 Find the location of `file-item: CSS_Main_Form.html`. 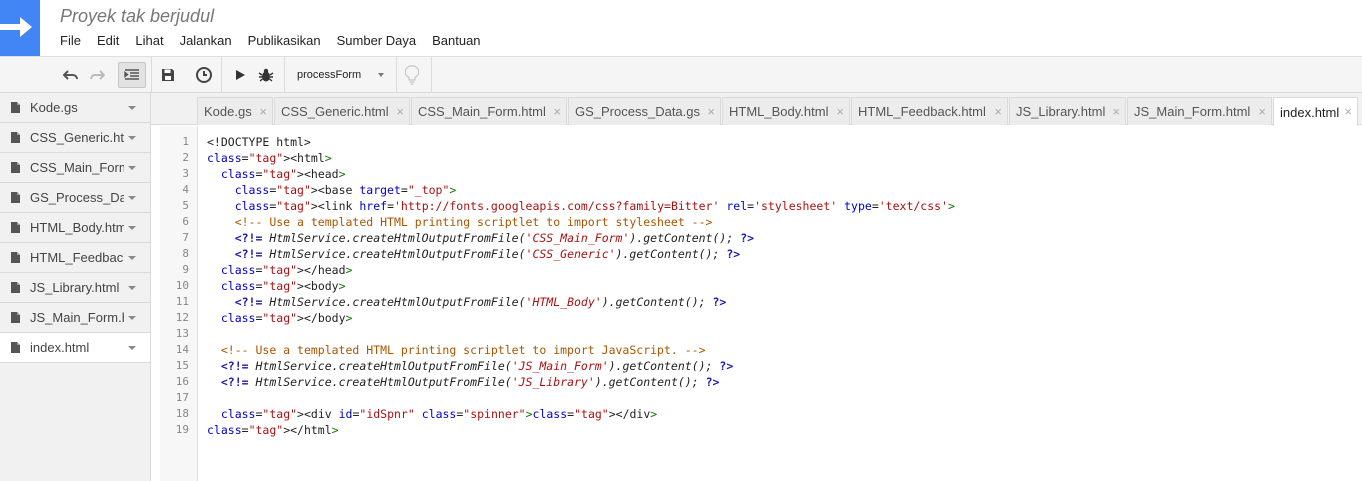

file-item: CSS_Main_Form.html is located at coordinates (75, 168).